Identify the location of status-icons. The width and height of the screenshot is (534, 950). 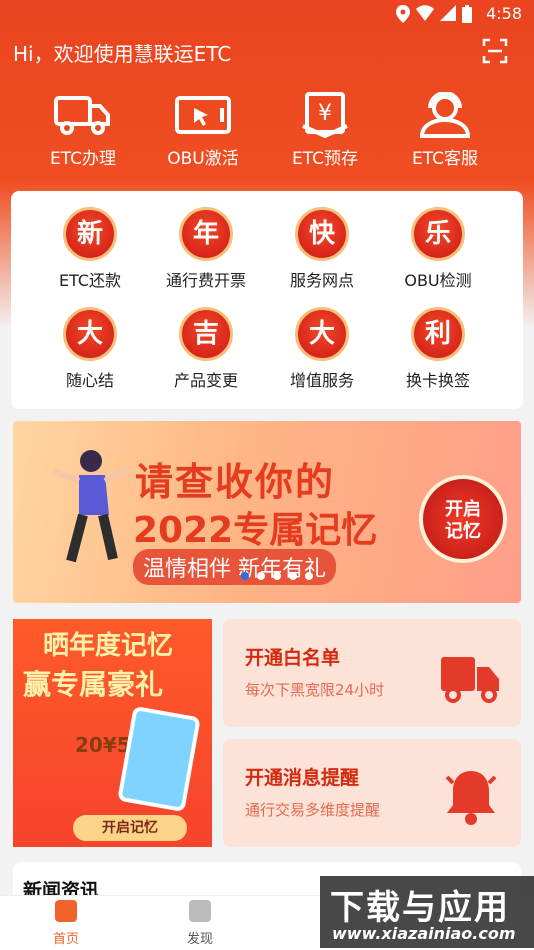
(434, 14).